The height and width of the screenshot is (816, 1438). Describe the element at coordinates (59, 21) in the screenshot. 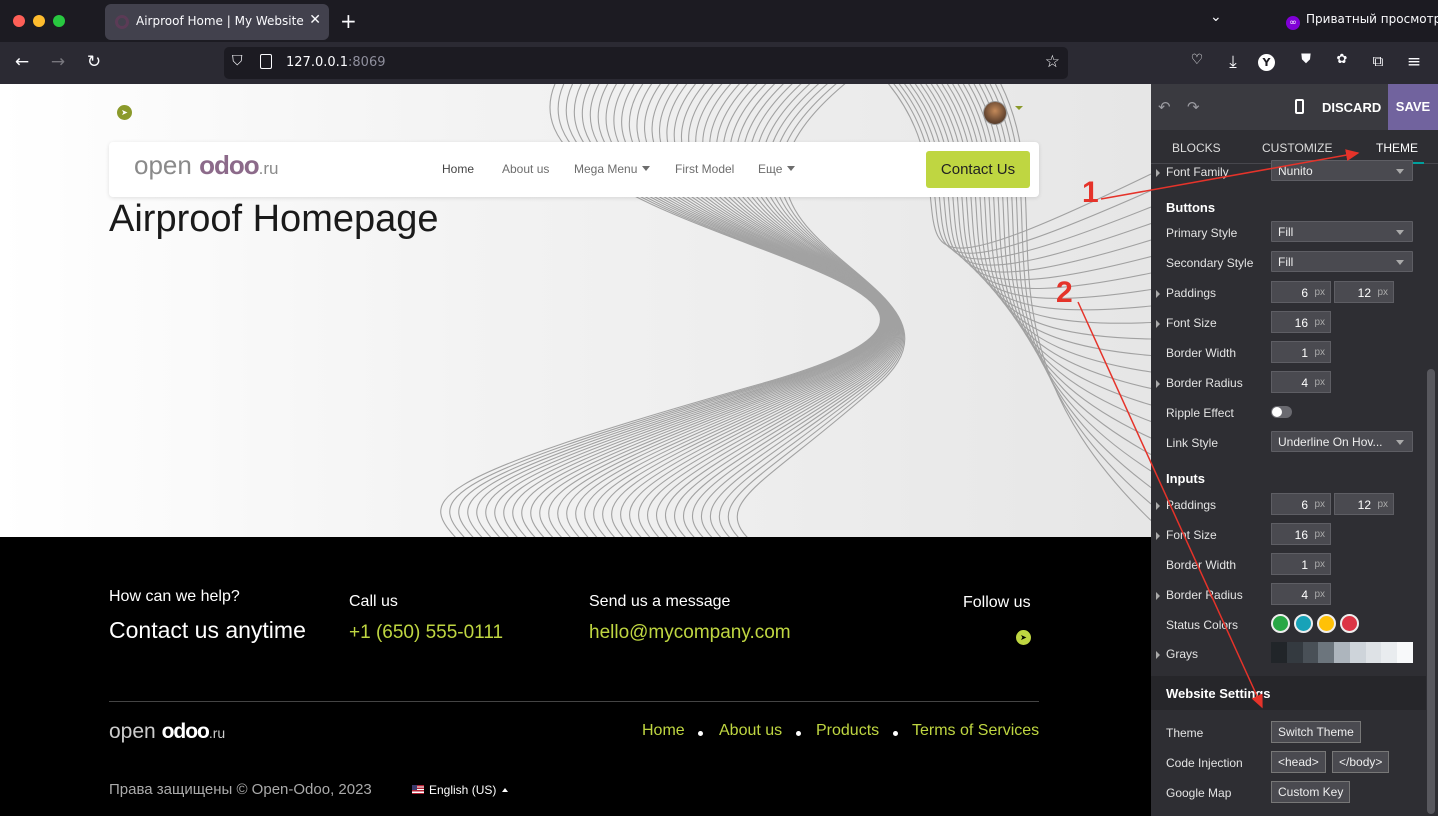

I see `maximize-window-button` at that location.